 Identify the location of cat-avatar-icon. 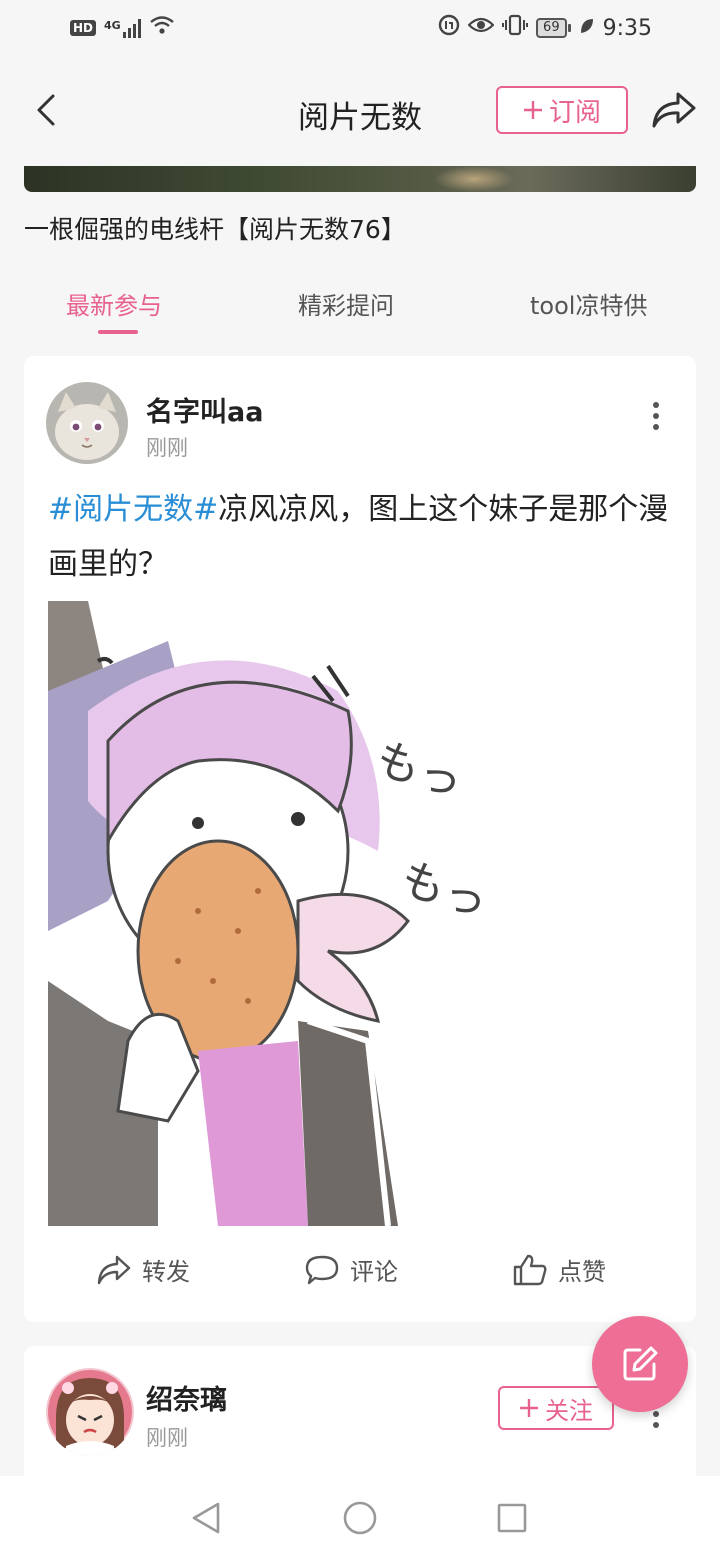
(87, 423).